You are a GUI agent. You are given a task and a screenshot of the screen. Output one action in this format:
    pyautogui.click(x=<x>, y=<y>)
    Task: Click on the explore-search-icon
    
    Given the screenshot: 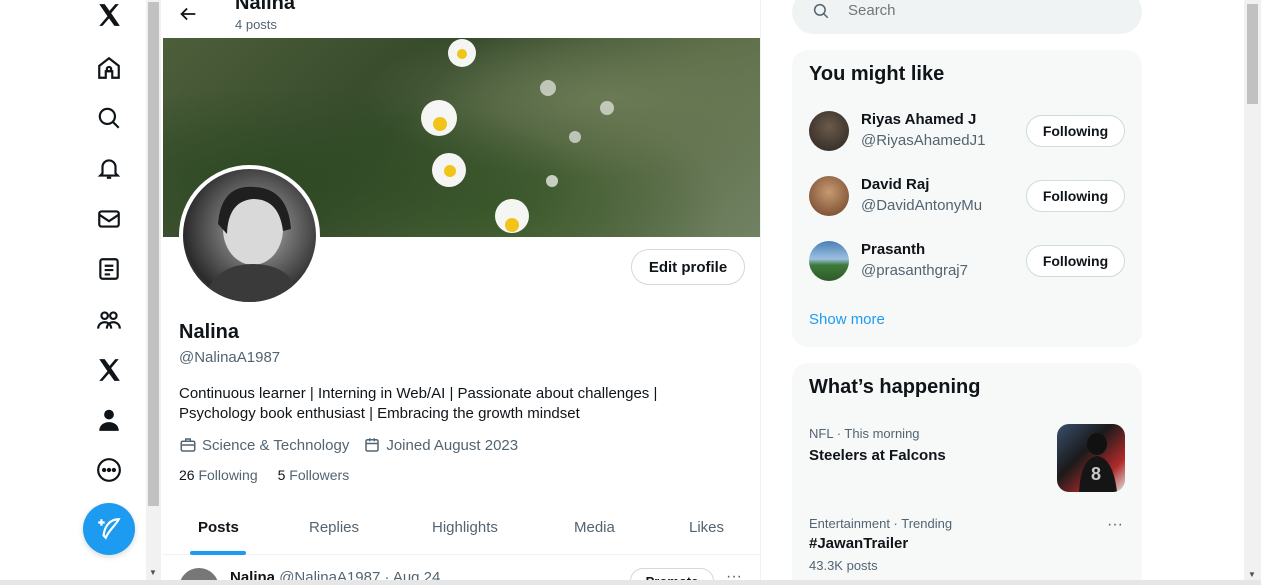 What is the action you would take?
    pyautogui.click(x=109, y=118)
    